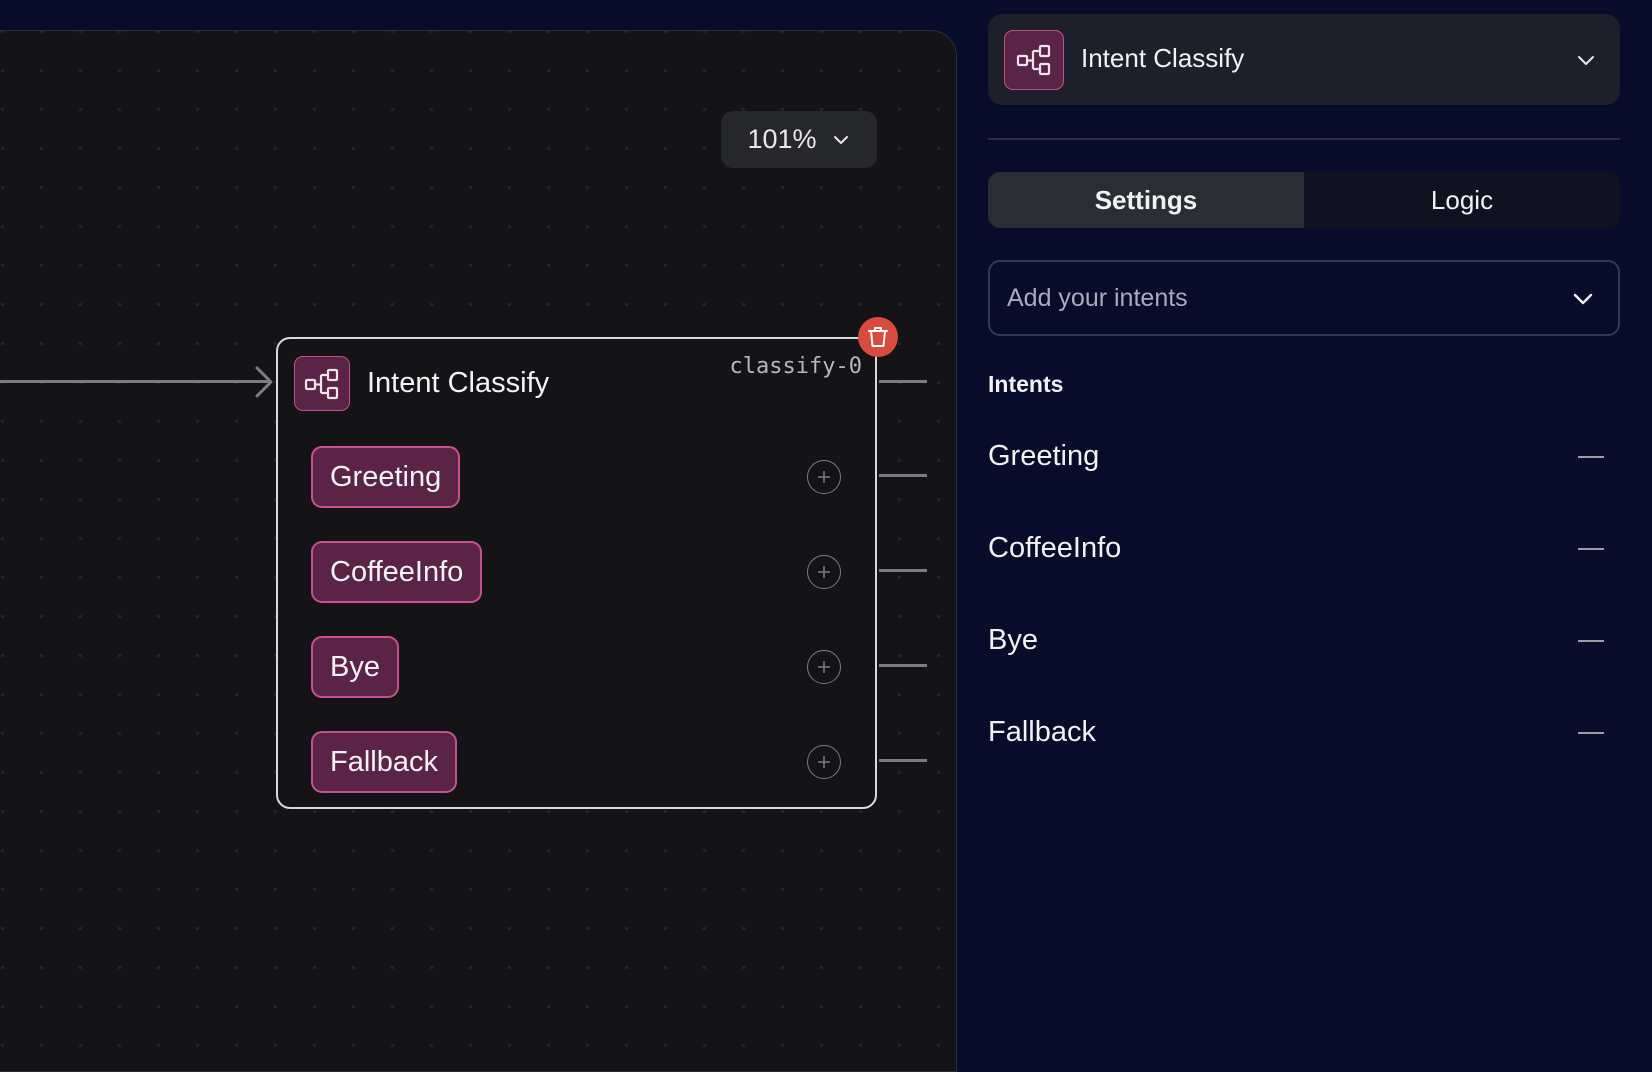 The width and height of the screenshot is (1652, 1072). Describe the element at coordinates (1304, 59) in the screenshot. I see `node-type-selector: Intent Classify` at that location.